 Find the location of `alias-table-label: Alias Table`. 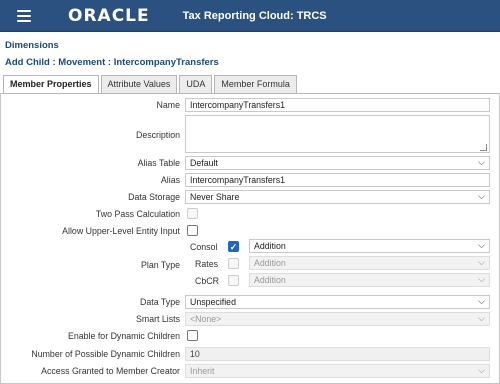

alias-table-label: Alias Table is located at coordinates (158, 163).